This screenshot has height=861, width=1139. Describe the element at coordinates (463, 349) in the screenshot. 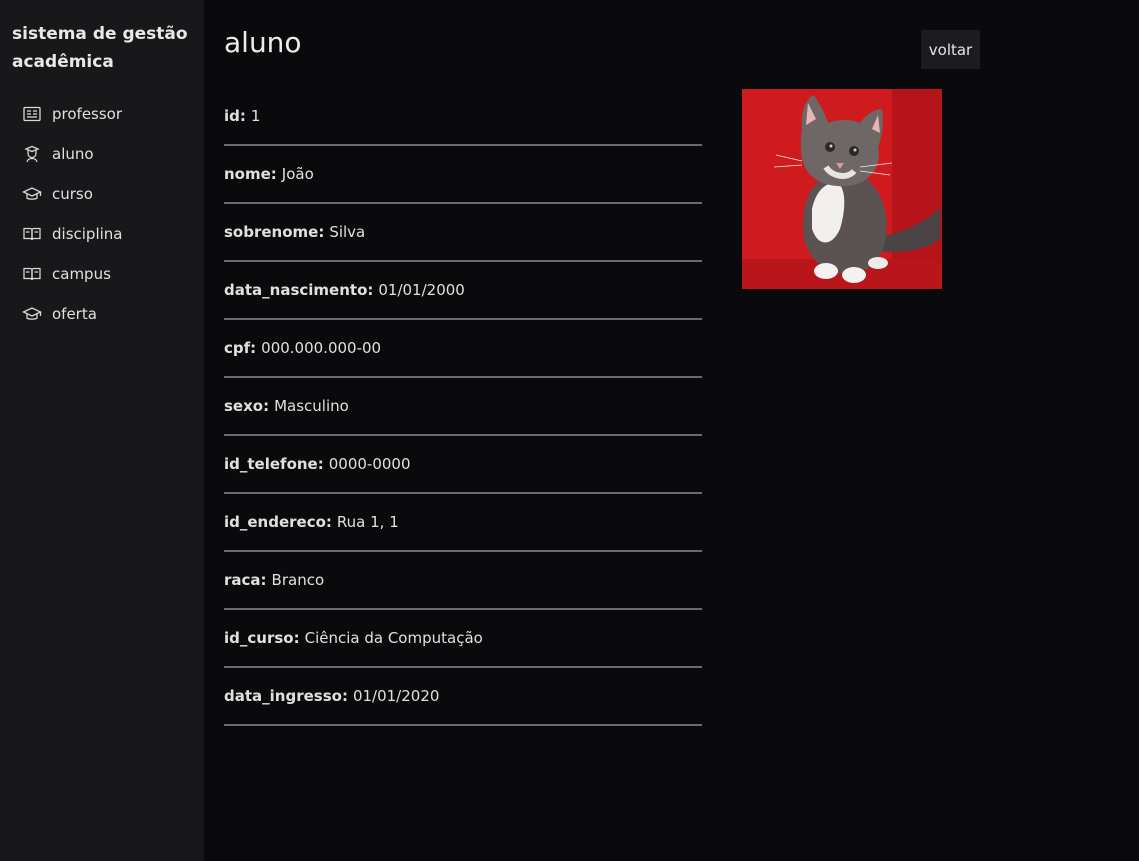

I see `field-row-cpf: cpf: 000.000.000-00` at that location.